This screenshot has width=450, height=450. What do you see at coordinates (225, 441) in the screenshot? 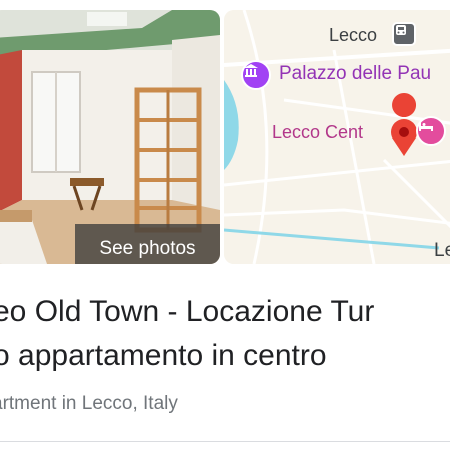
I see `divider` at bounding box center [225, 441].